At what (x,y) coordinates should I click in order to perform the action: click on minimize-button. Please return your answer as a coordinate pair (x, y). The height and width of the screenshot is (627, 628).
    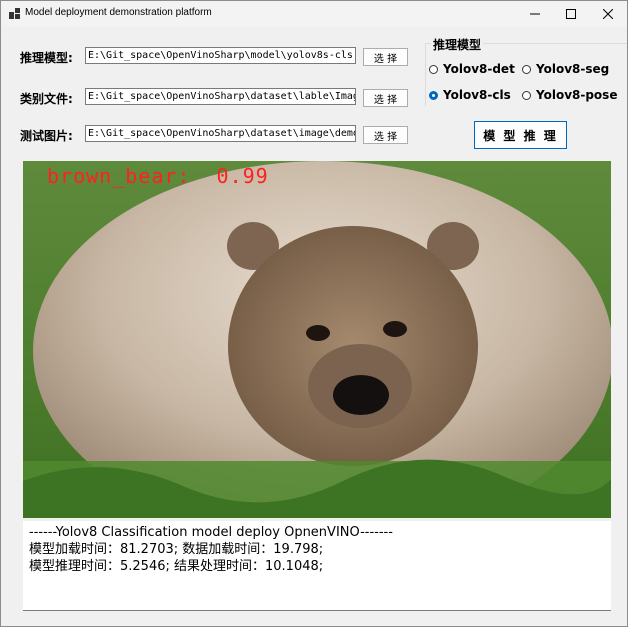
    Looking at the image, I should click on (535, 14).